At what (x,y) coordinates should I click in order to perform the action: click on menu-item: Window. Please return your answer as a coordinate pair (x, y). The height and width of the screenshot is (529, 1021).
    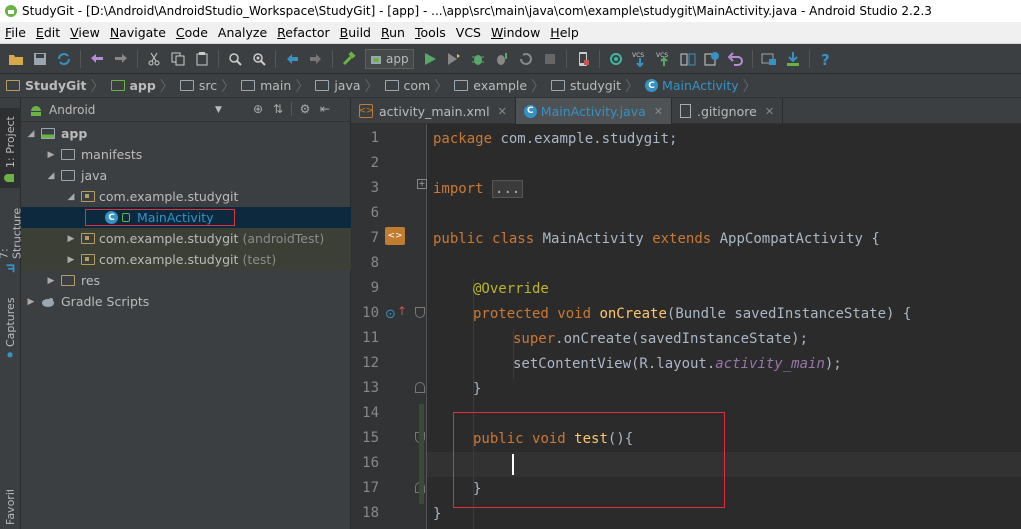
    Looking at the image, I should click on (515, 32).